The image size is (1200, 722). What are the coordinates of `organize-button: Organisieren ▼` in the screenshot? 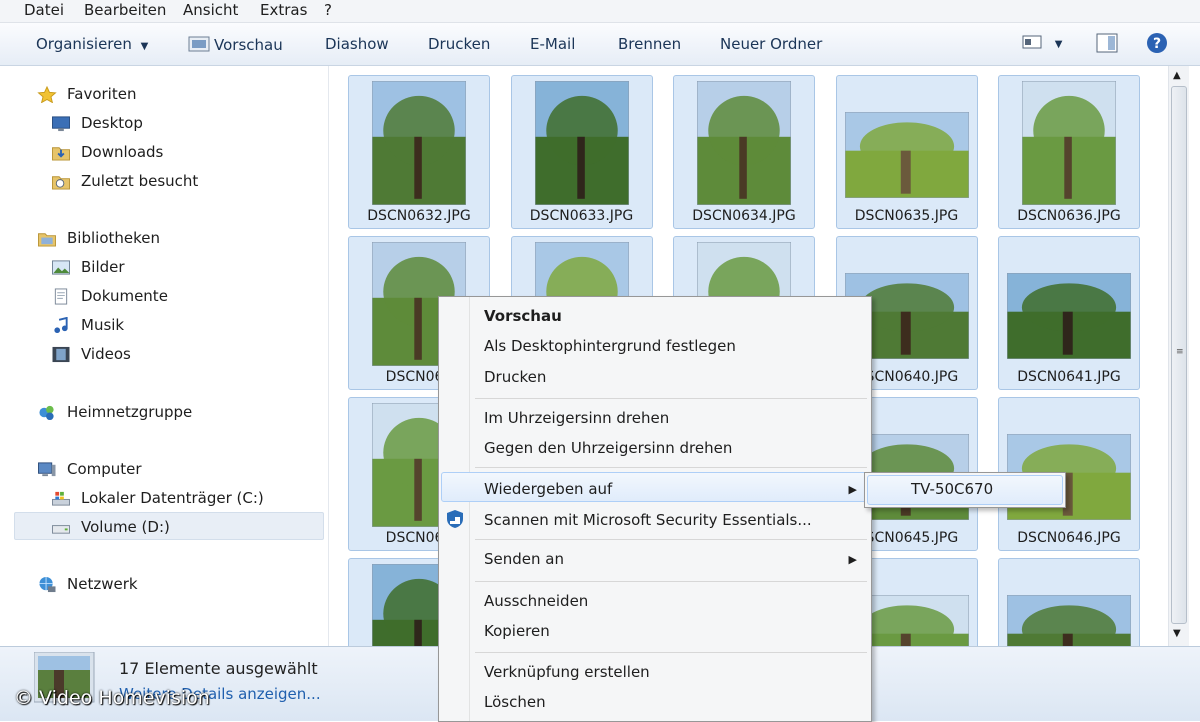 It's located at (92, 44).